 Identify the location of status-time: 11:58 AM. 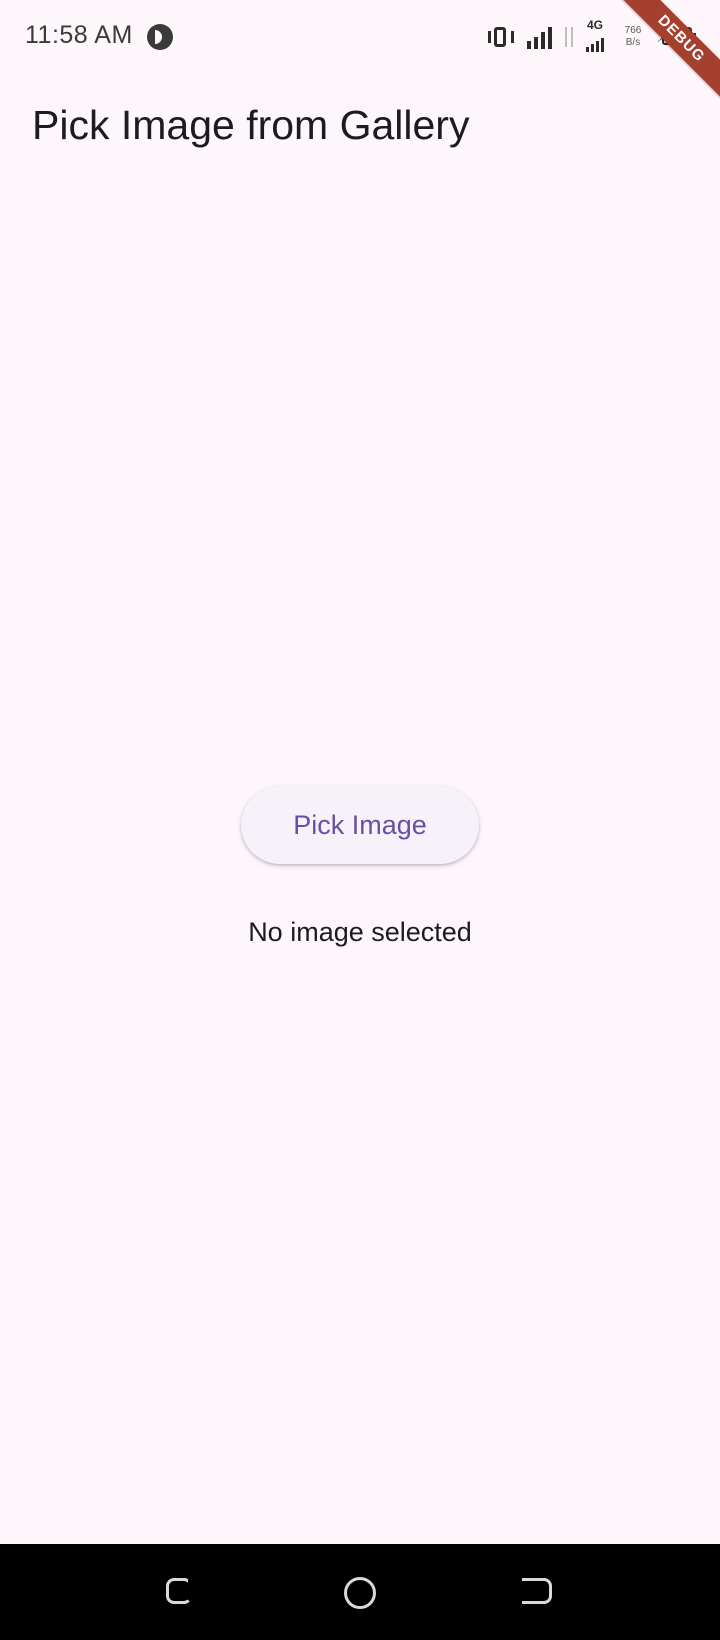
(79, 35).